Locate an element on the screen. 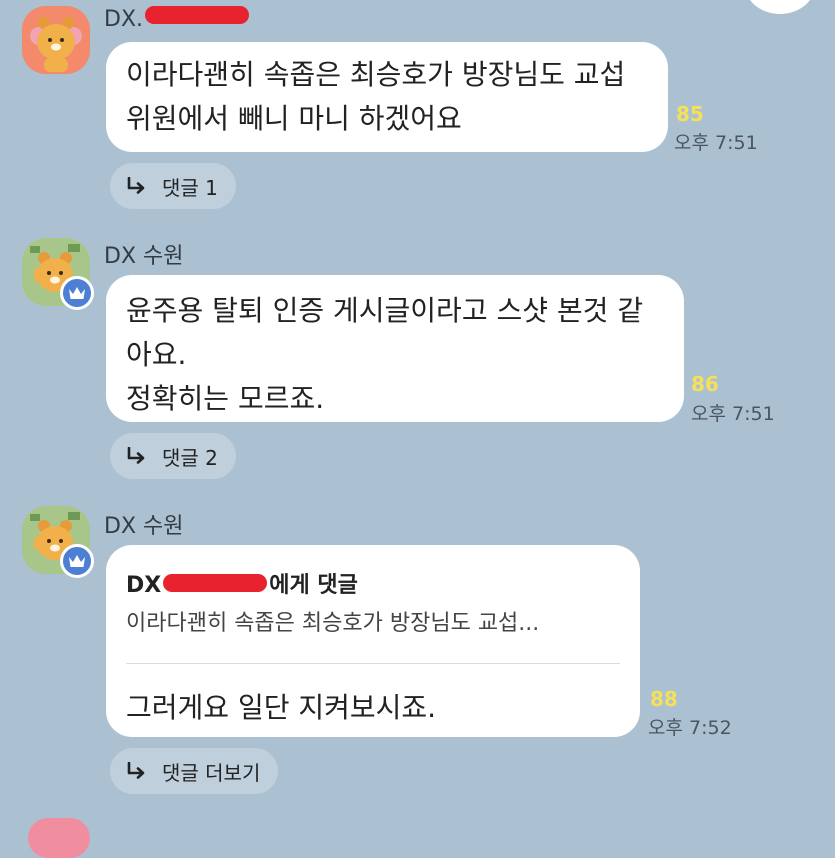  read-count: 86 is located at coordinates (705, 384).